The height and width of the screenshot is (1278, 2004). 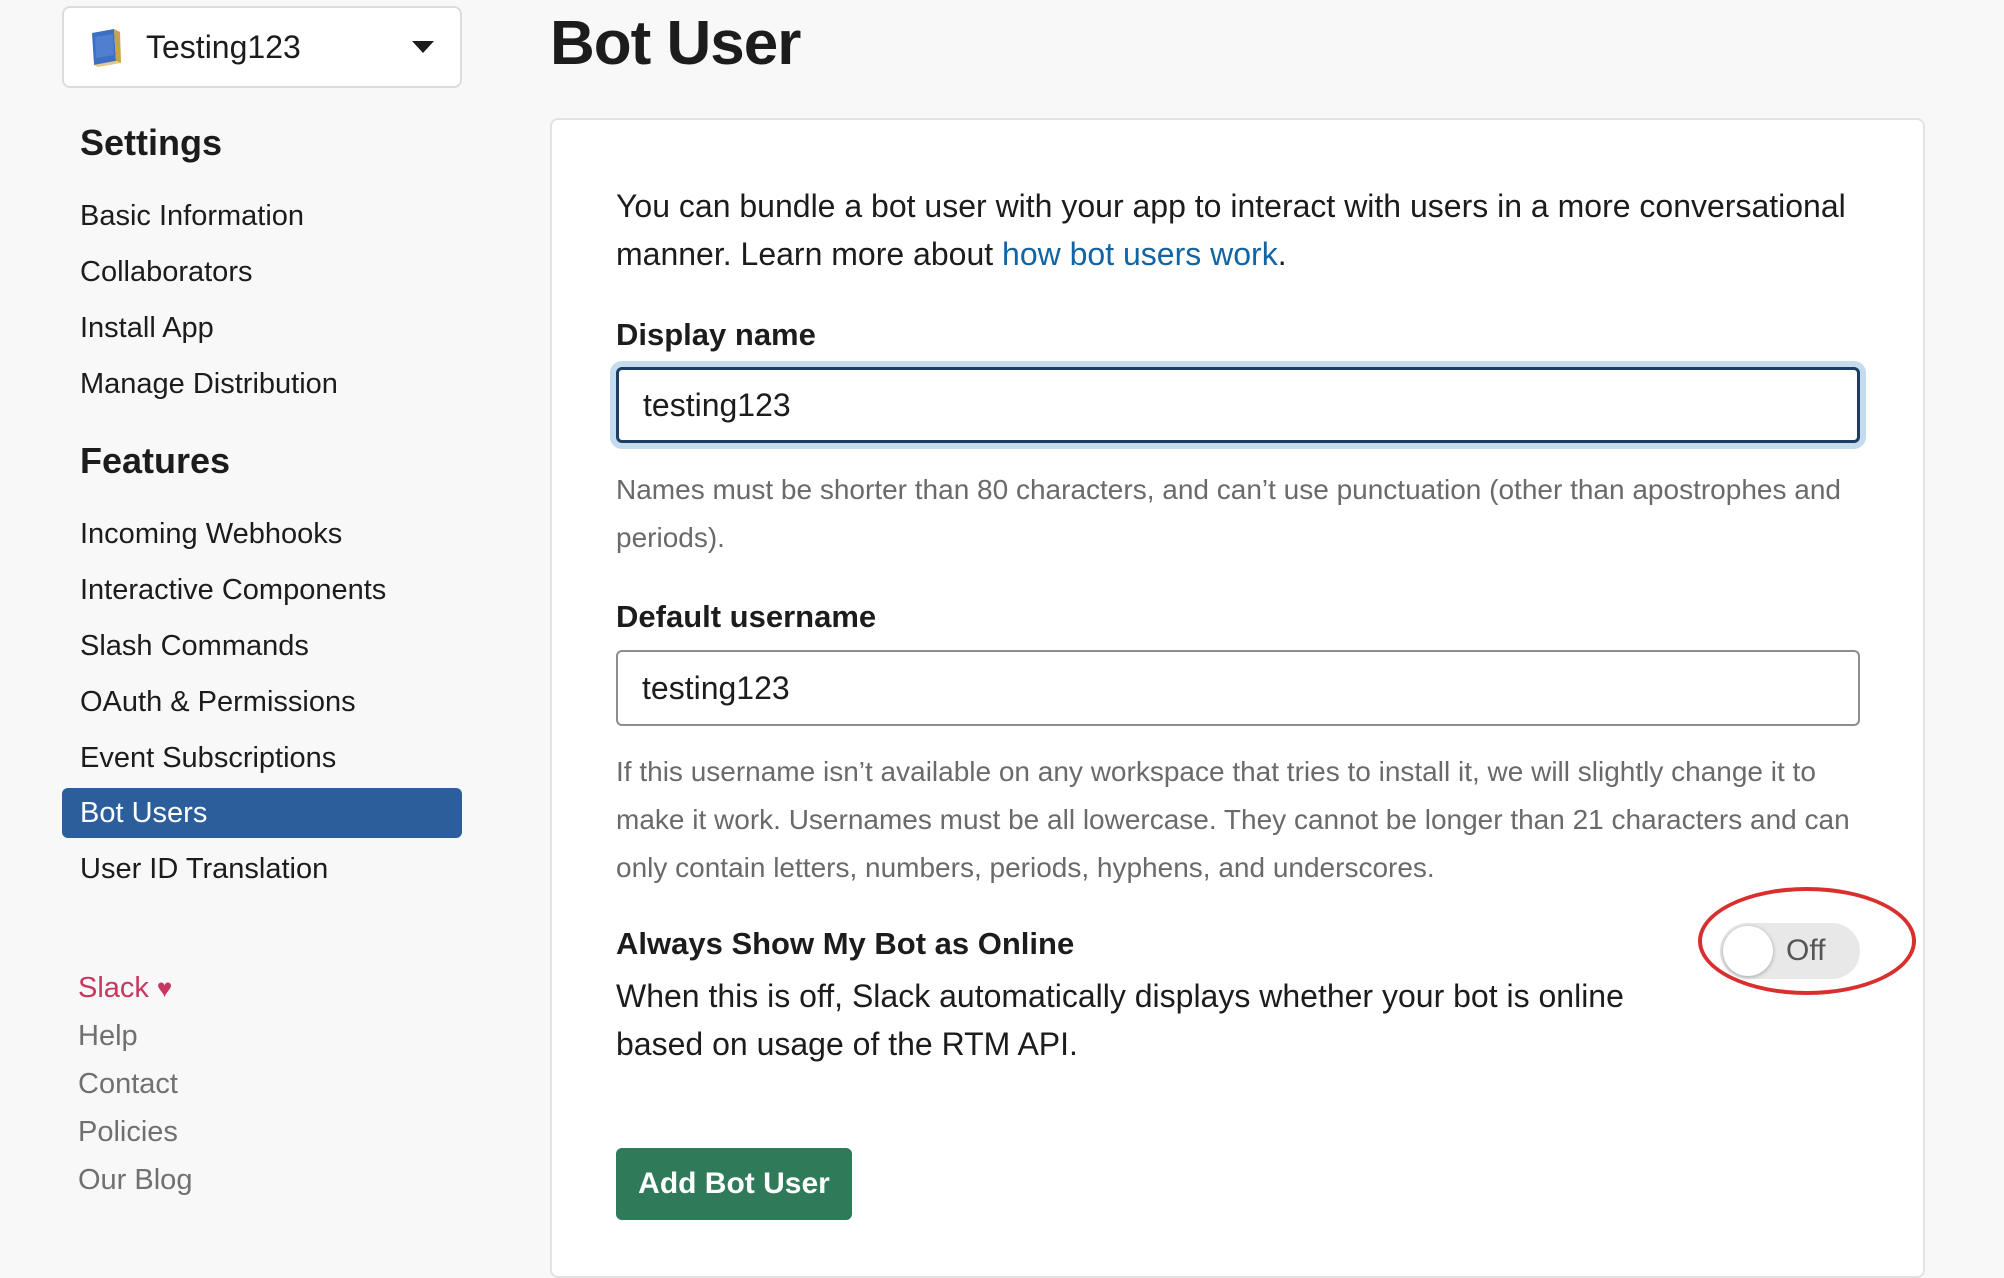 I want to click on intro-end: ., so click(x=1282, y=254).